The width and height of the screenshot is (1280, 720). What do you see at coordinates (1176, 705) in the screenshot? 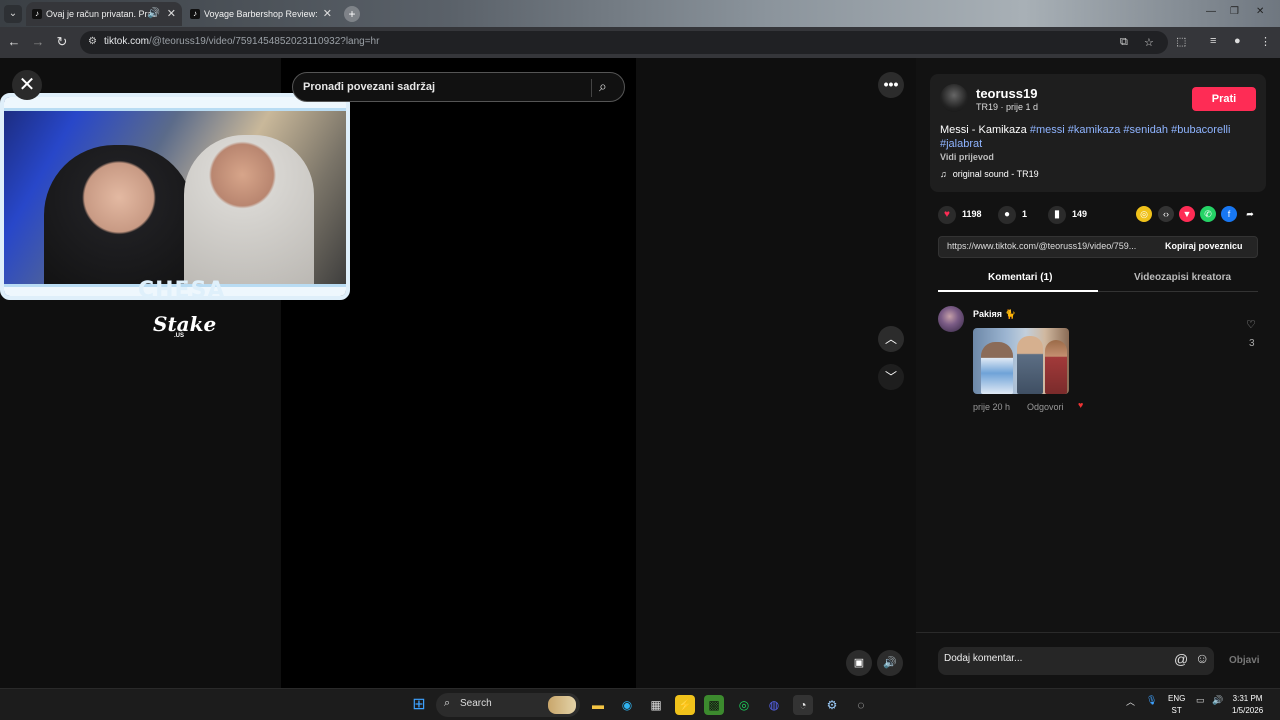
I see `language-indicator: ENG ST` at bounding box center [1176, 705].